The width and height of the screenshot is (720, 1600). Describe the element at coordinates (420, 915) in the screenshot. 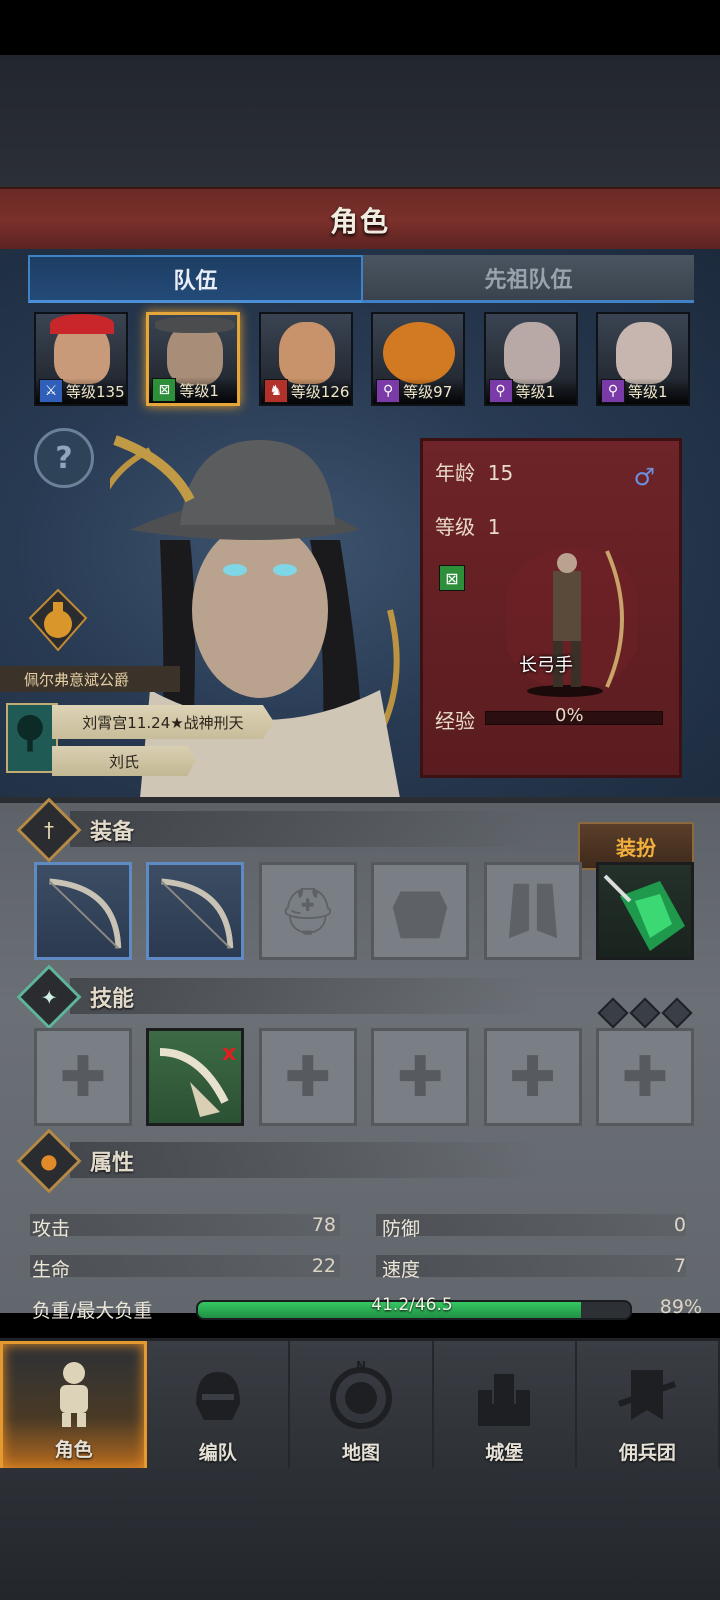

I see `armor-icon` at that location.